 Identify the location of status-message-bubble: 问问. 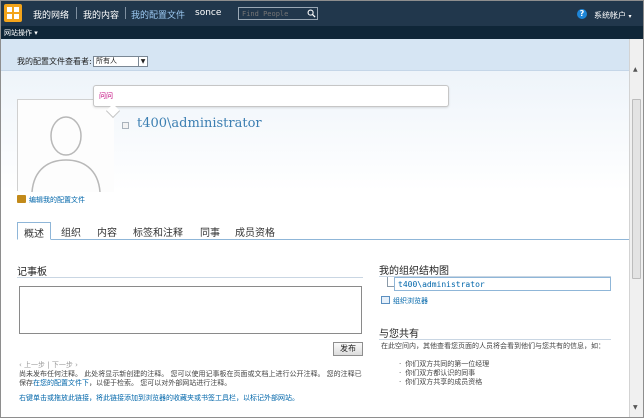
(271, 102).